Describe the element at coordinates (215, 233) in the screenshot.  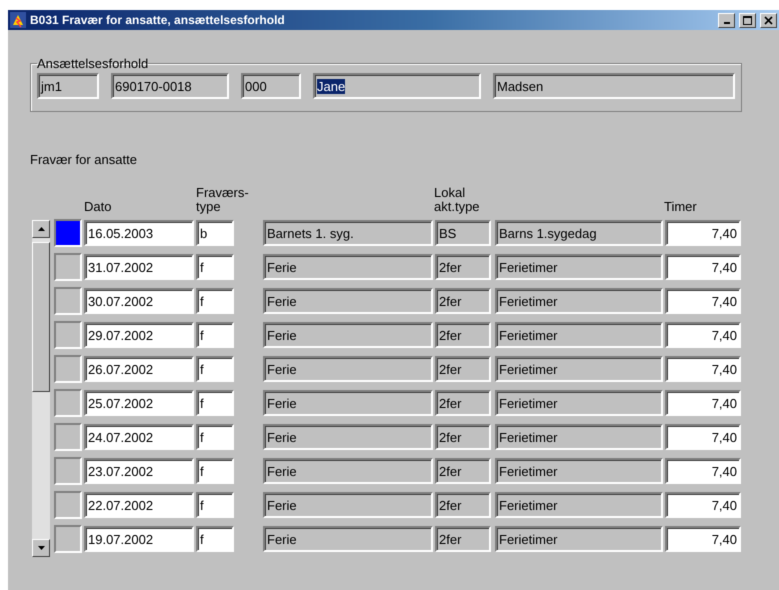
I see `type-field: b` at that location.